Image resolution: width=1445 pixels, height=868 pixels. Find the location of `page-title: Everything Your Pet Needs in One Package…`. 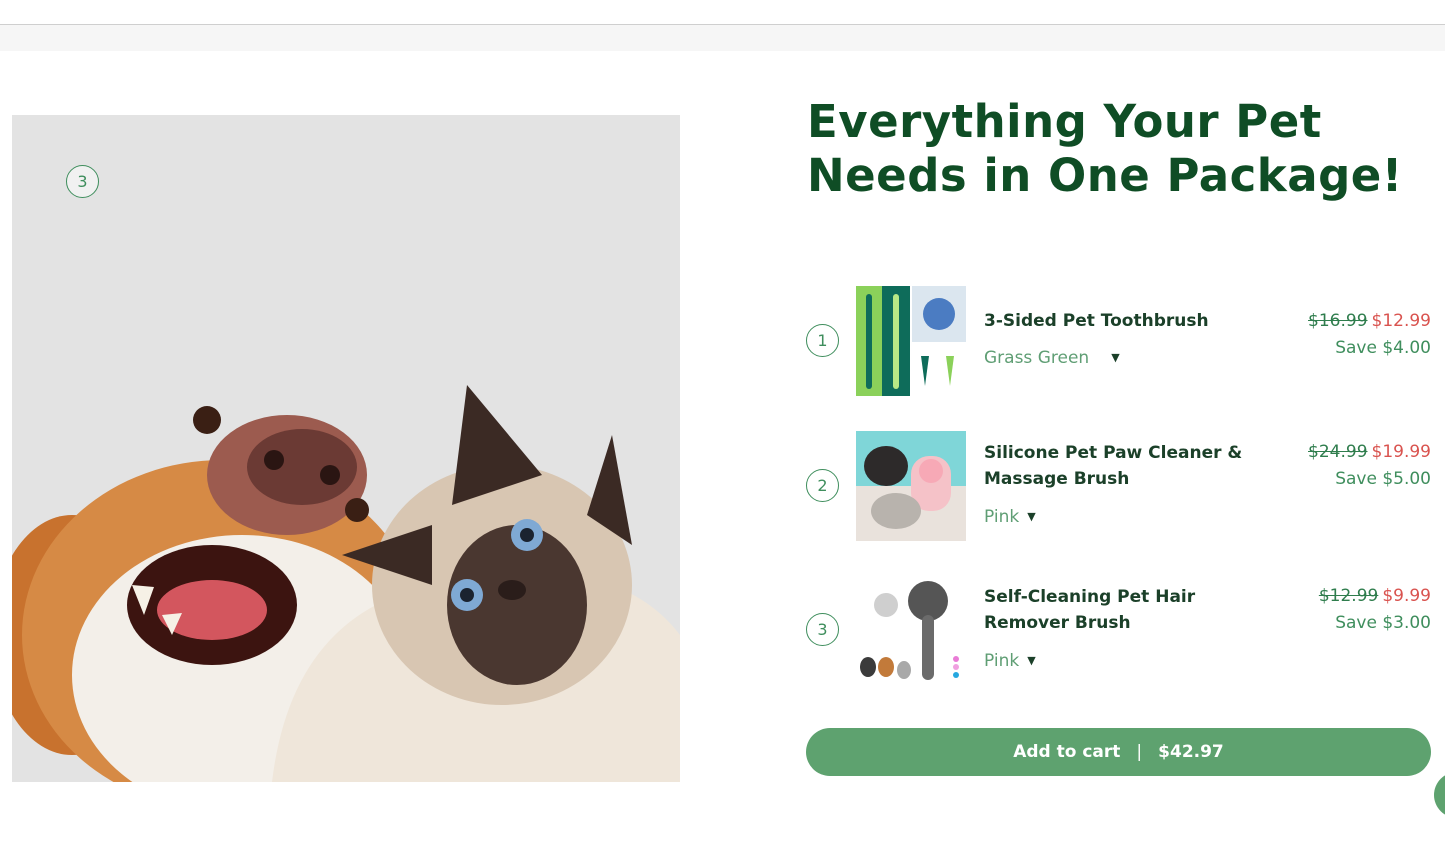

page-title: Everything Your Pet Needs in One Package… is located at coordinates (1105, 148).